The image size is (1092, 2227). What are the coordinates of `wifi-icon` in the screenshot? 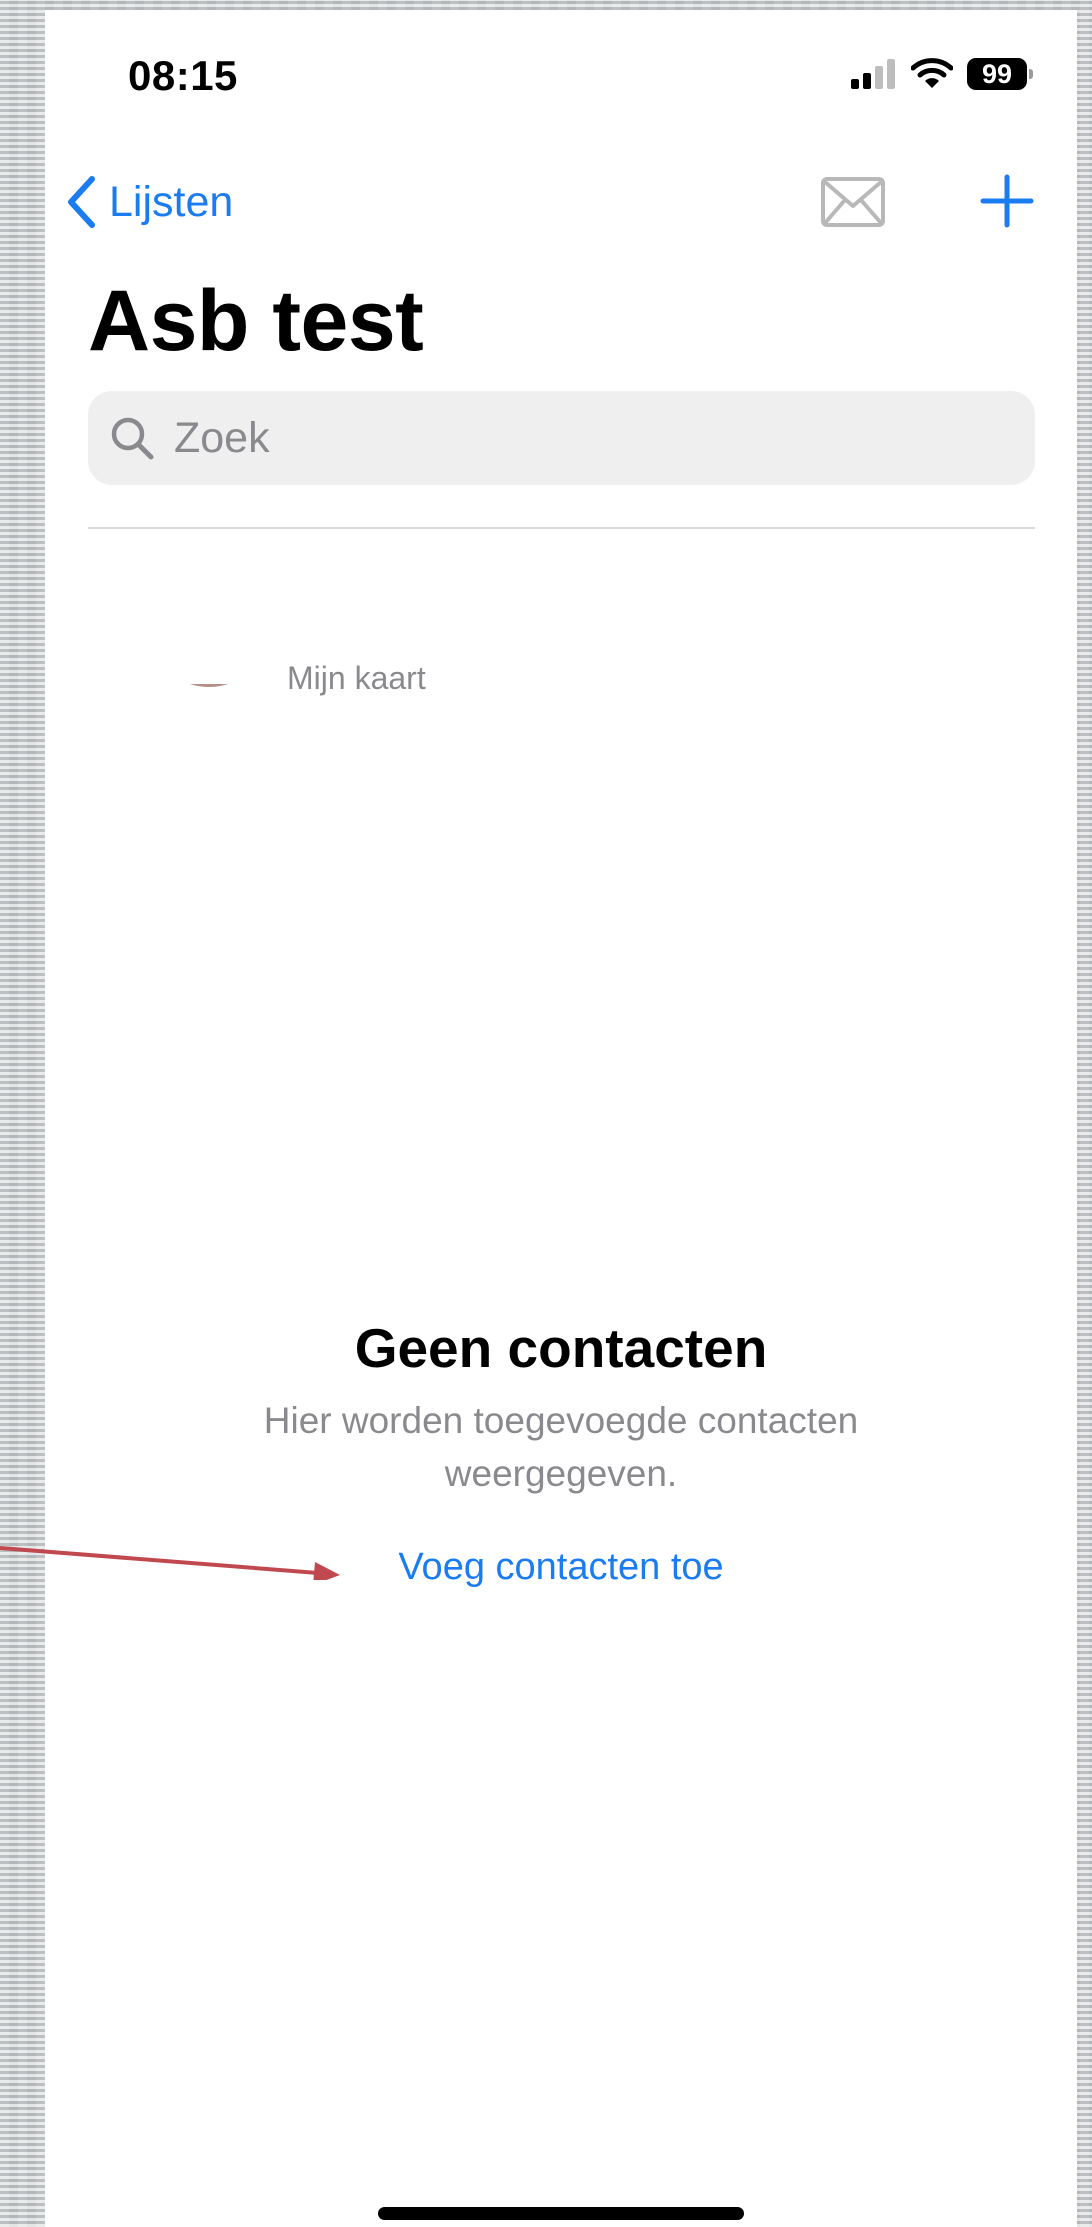 It's located at (932, 73).